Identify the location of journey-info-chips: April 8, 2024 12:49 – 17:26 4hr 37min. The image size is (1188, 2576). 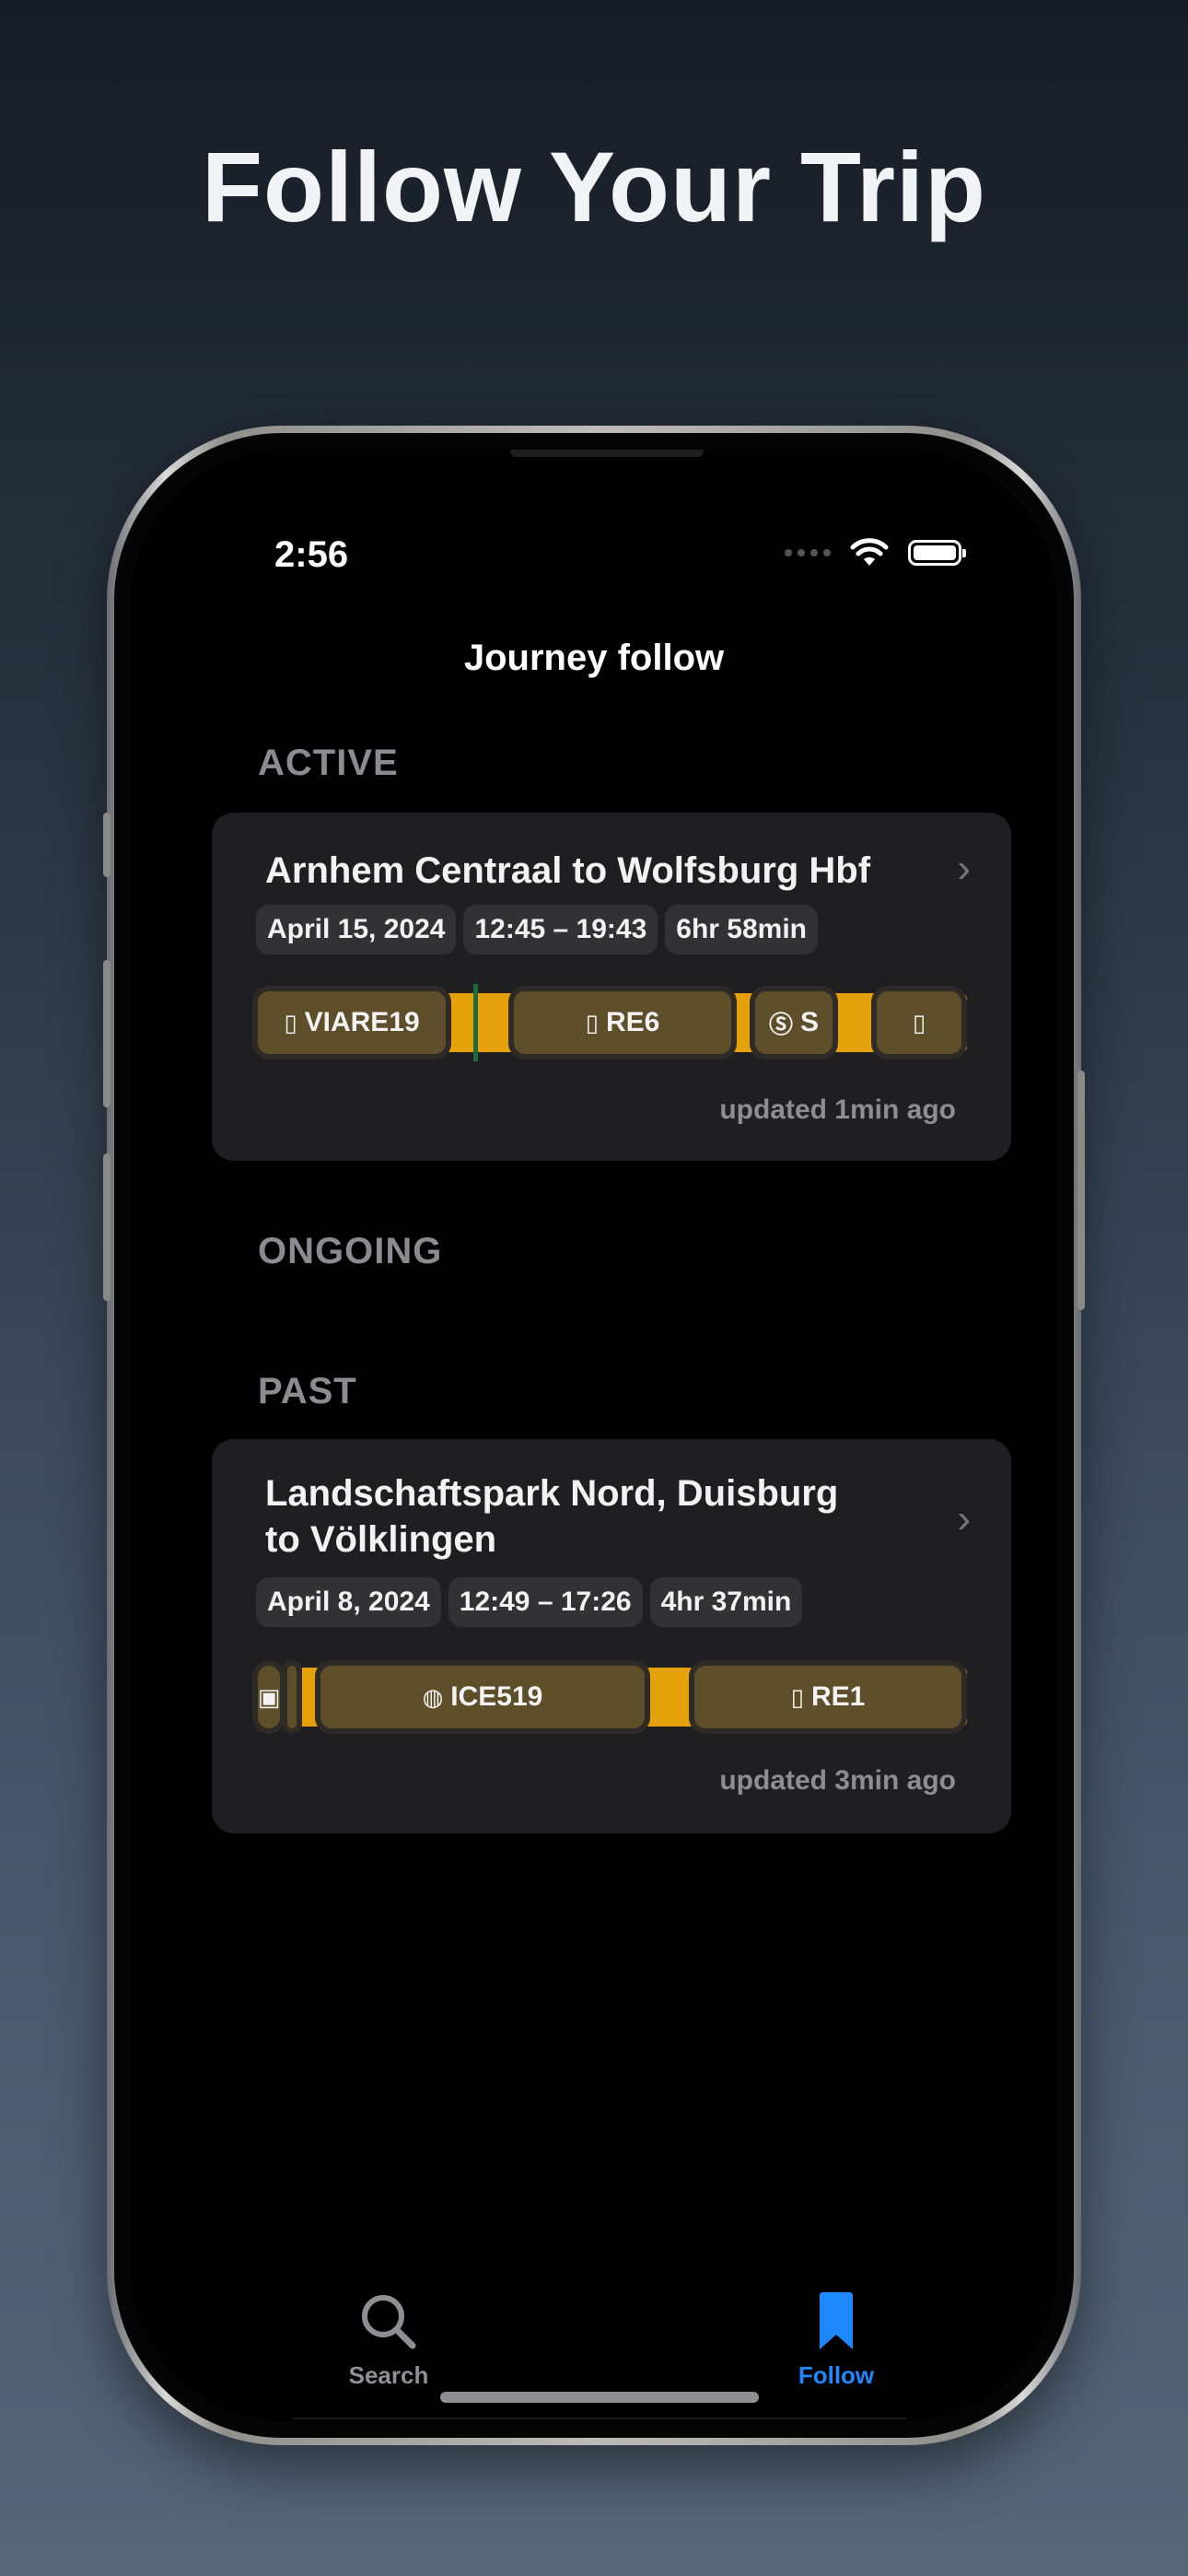
(529, 1602).